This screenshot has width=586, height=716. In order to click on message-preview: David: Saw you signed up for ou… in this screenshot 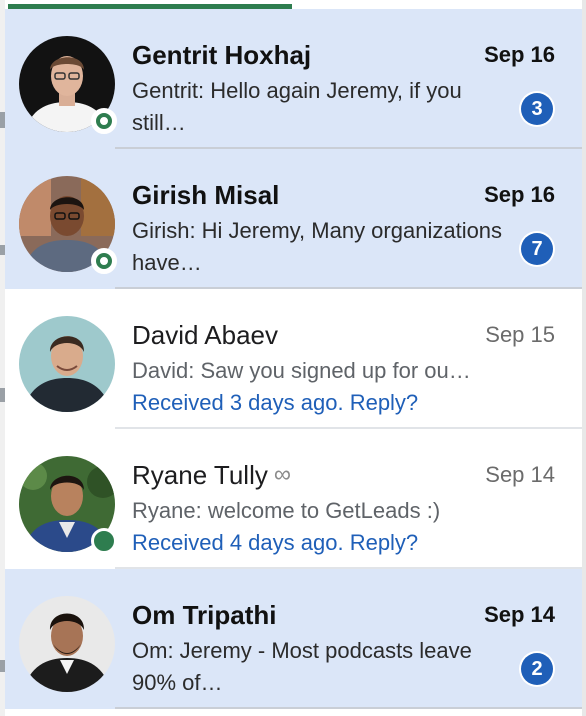, I will do `click(301, 370)`.